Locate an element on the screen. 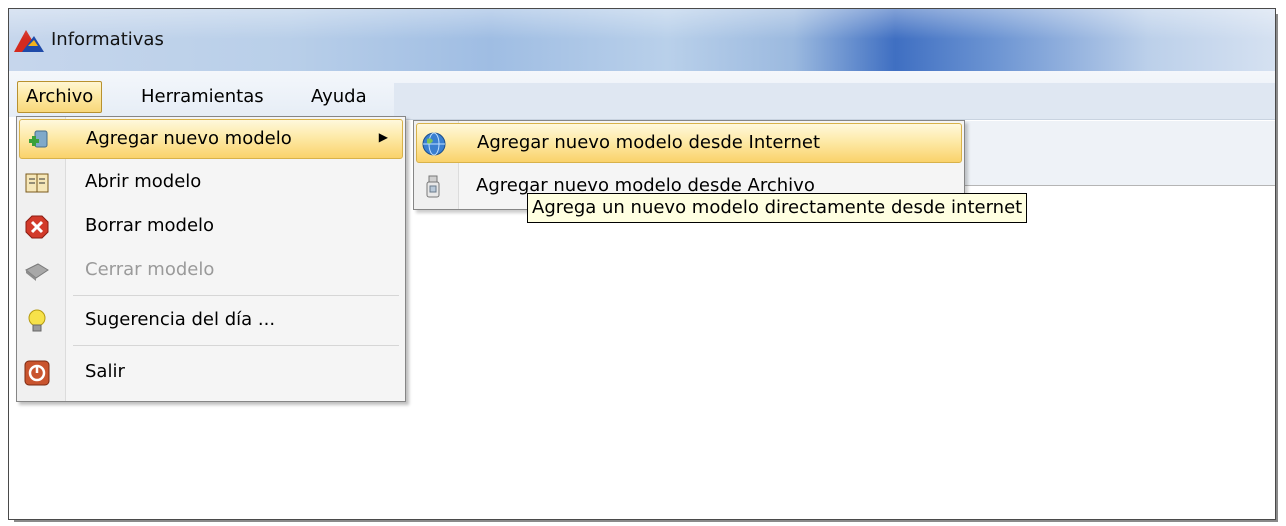 Image resolution: width=1286 pixels, height=526 pixels. app-logo-icon is located at coordinates (29, 41).